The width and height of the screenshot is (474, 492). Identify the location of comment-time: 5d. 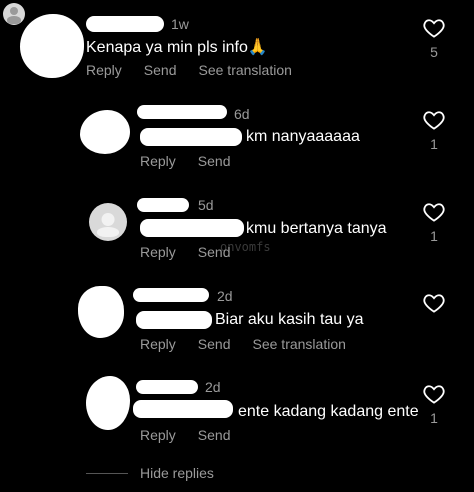
(206, 205).